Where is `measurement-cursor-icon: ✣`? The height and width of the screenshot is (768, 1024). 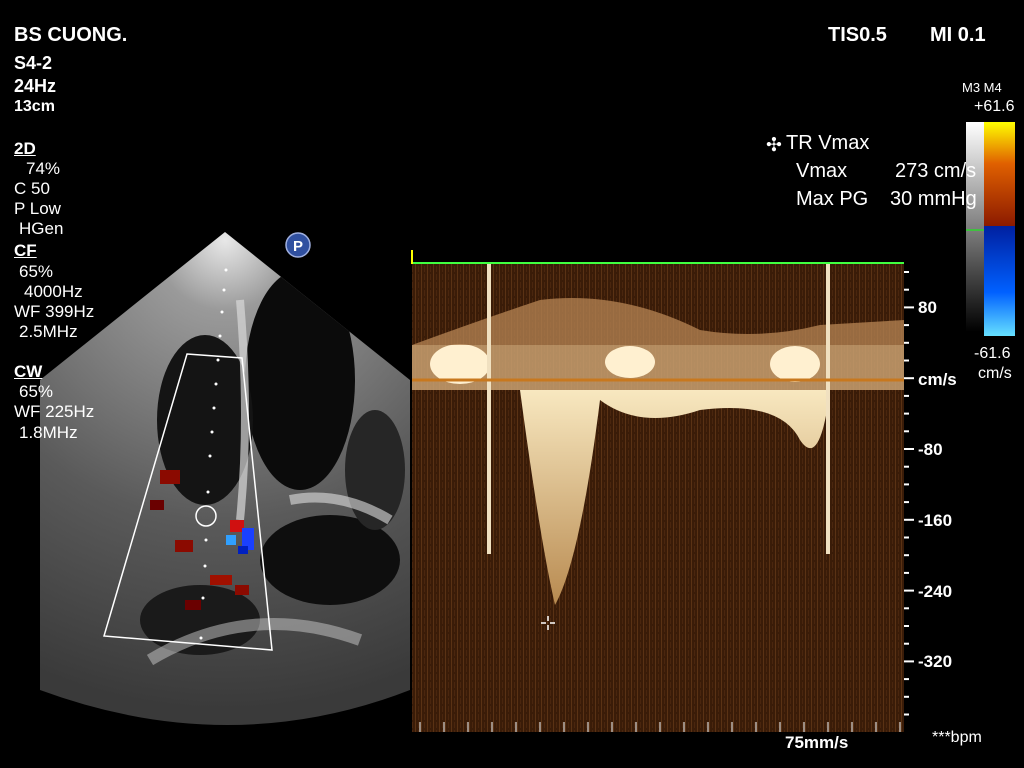
measurement-cursor-icon: ✣ is located at coordinates (774, 145).